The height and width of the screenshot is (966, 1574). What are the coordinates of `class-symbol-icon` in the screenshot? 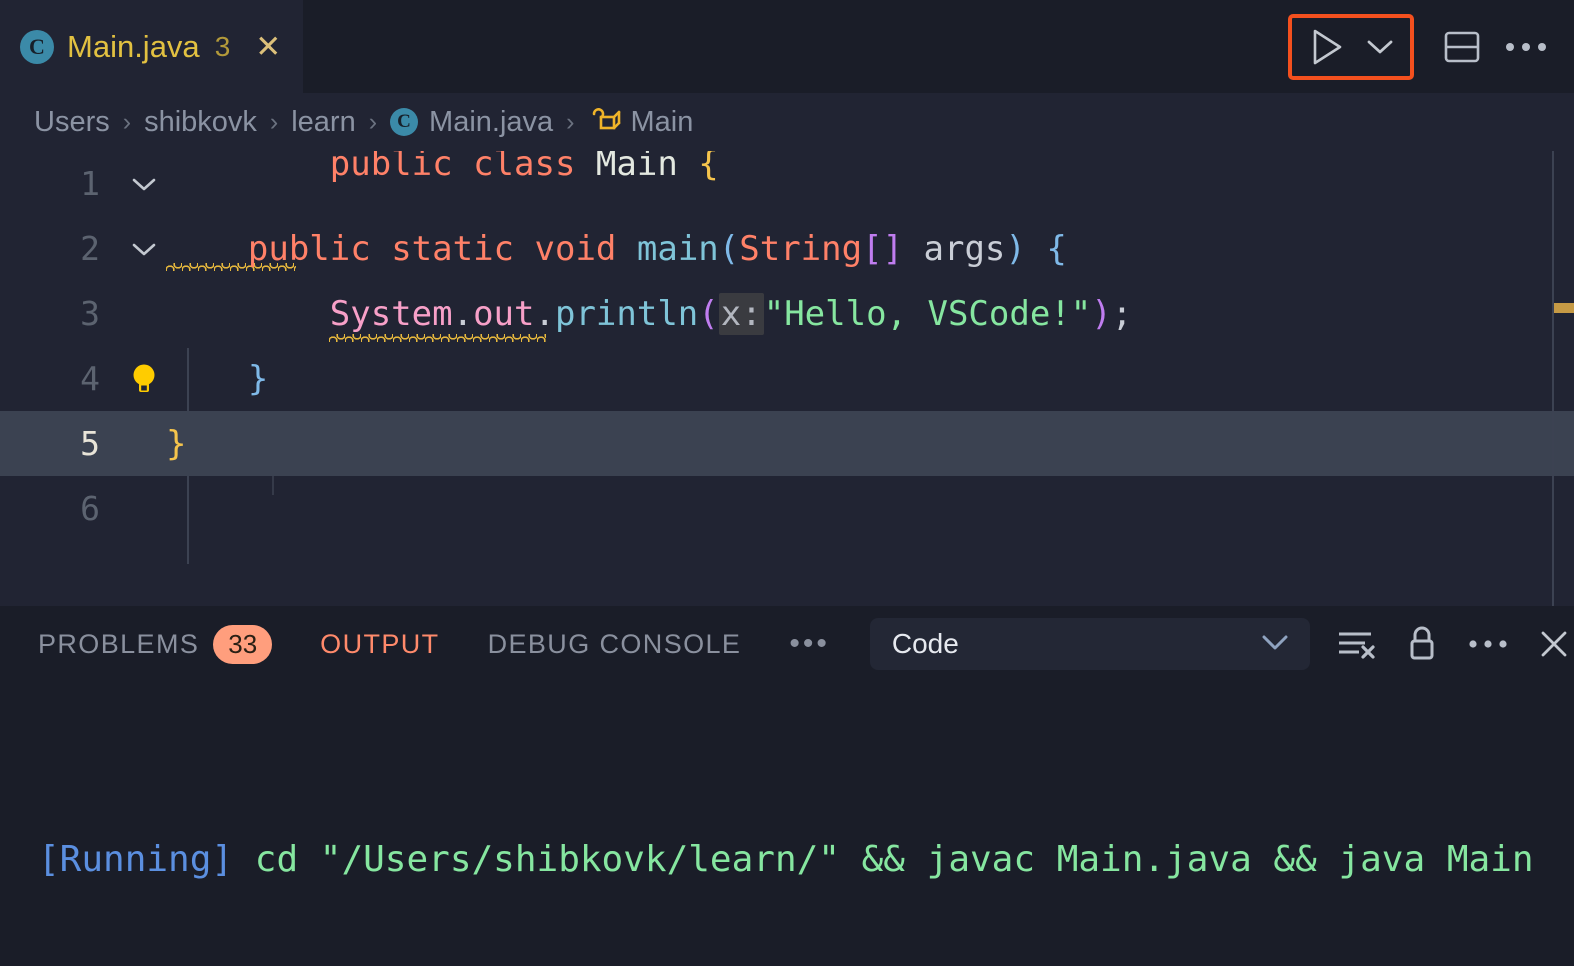 It's located at (605, 122).